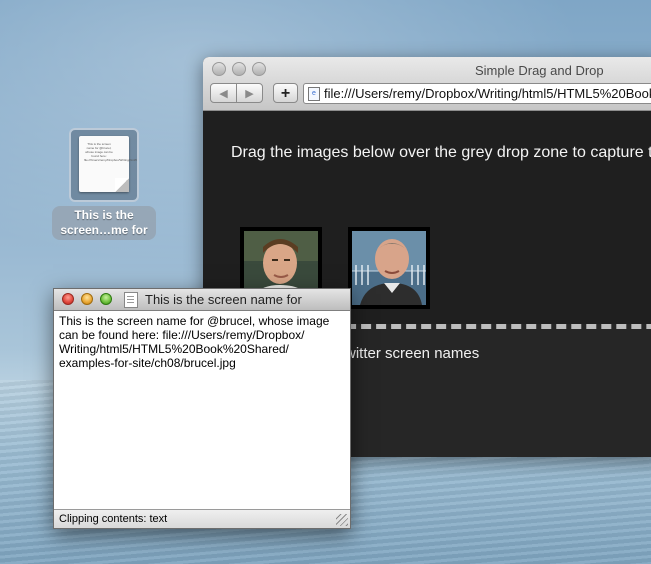  I want to click on plus-icon: +, so click(285, 93).